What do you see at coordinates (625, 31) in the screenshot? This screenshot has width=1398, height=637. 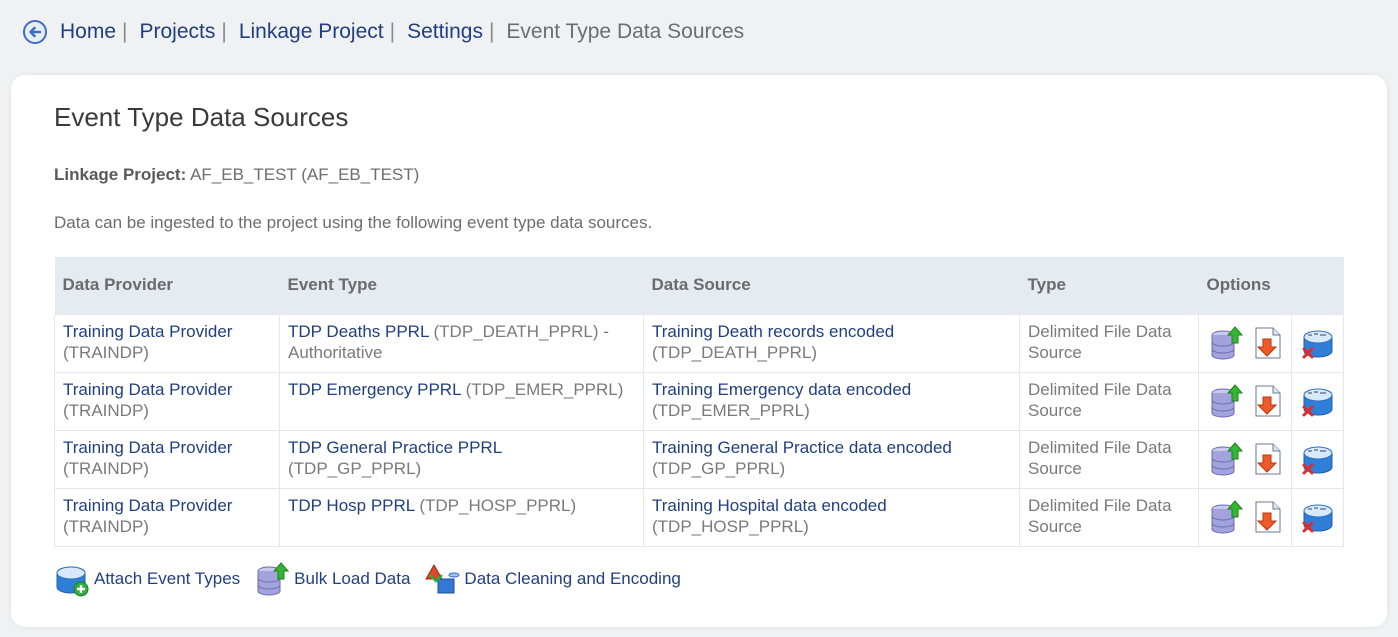 I see `breadcrumb-current: Event Type Data Sources` at bounding box center [625, 31].